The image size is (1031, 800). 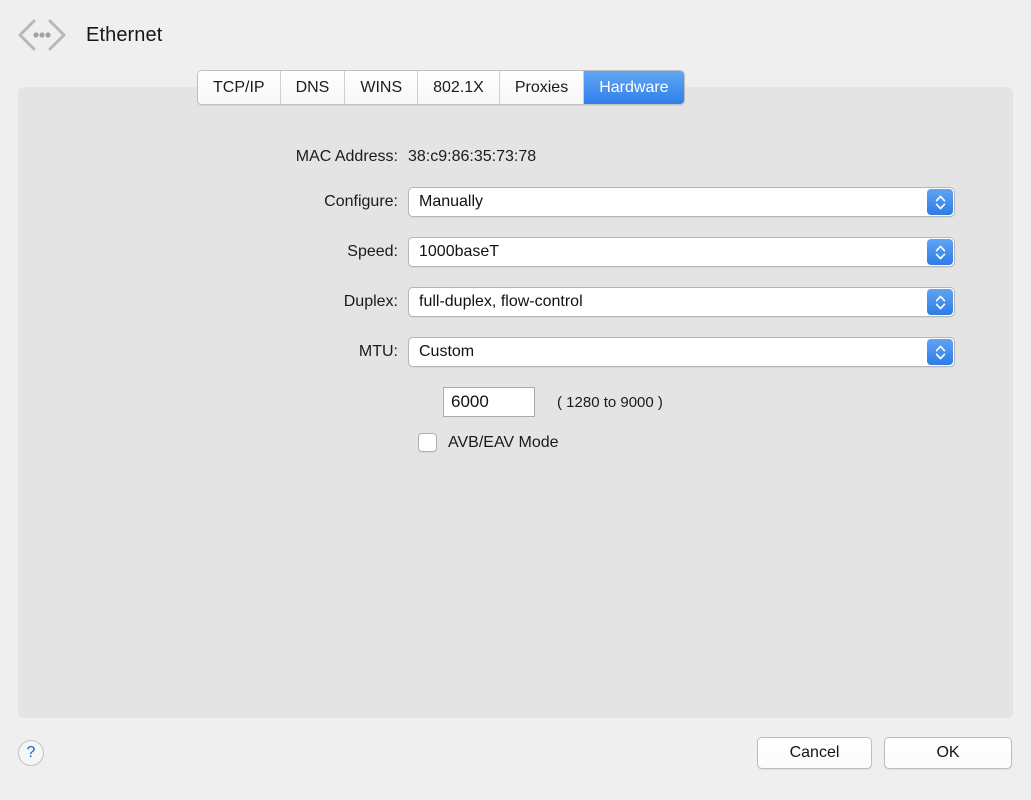 What do you see at coordinates (239, 87) in the screenshot?
I see `tab-tcpip: TCP/IP` at bounding box center [239, 87].